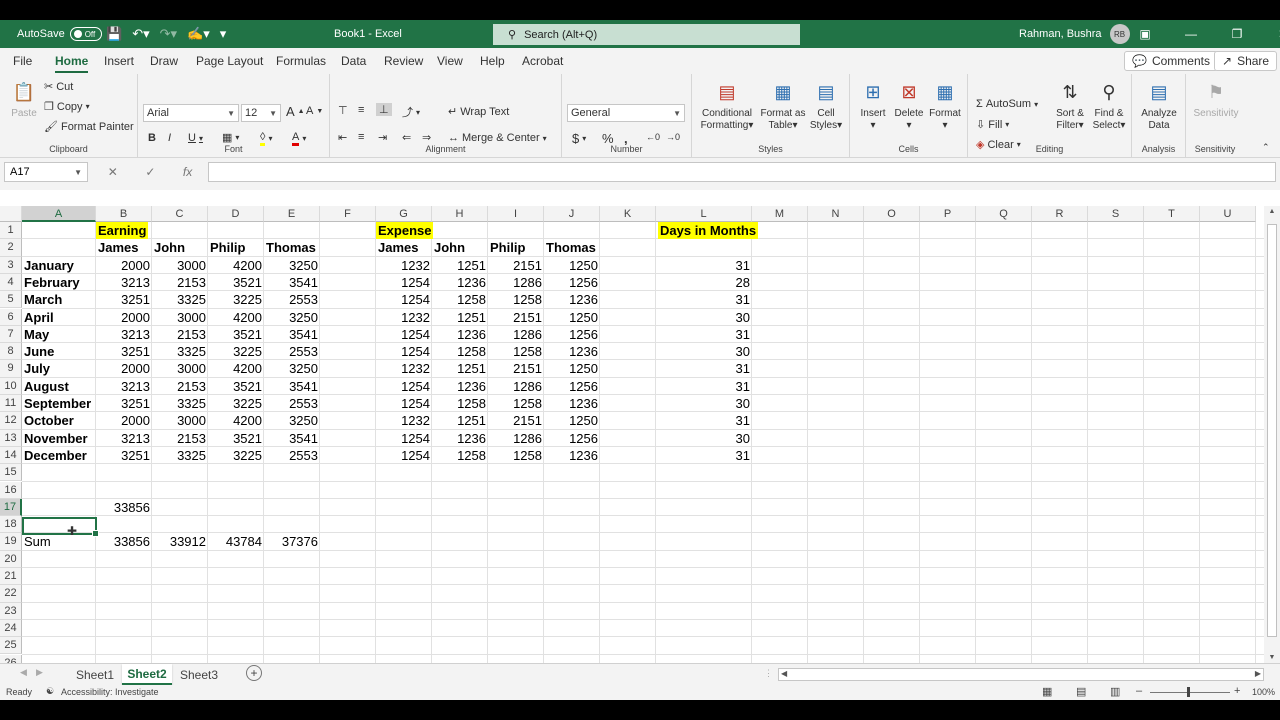  What do you see at coordinates (653, 137) in the screenshot?
I see `increase-decimal-icon: ←0` at bounding box center [653, 137].